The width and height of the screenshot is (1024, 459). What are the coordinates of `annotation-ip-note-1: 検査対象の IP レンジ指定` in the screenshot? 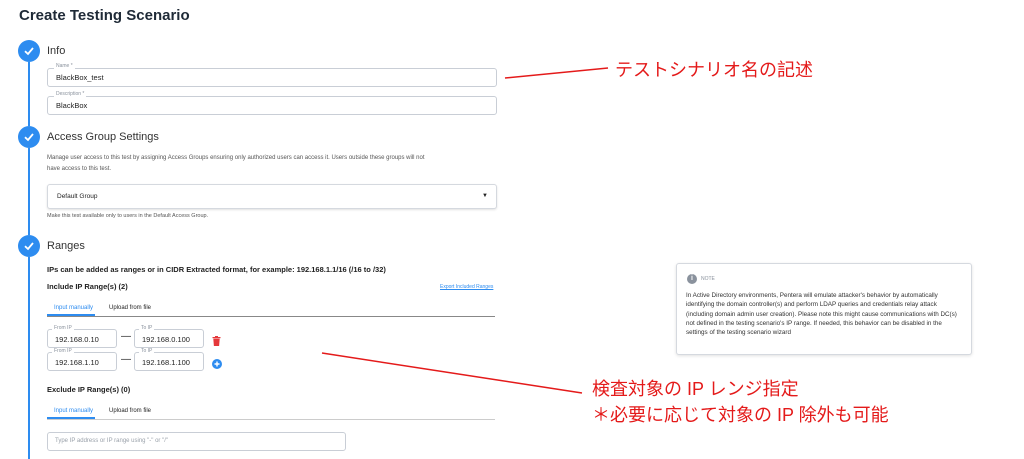 It's located at (695, 389).